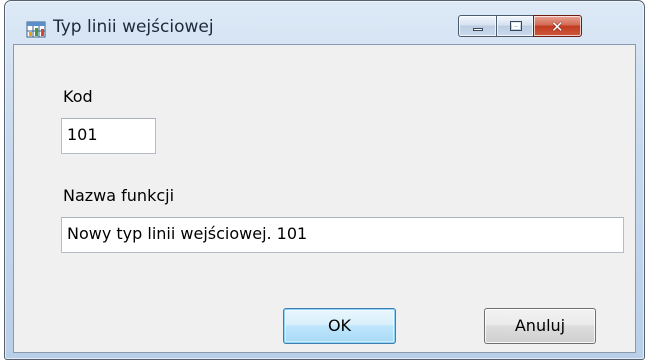 Image resolution: width=648 pixels, height=363 pixels. What do you see at coordinates (339, 326) in the screenshot?
I see `ok-button: OK` at bounding box center [339, 326].